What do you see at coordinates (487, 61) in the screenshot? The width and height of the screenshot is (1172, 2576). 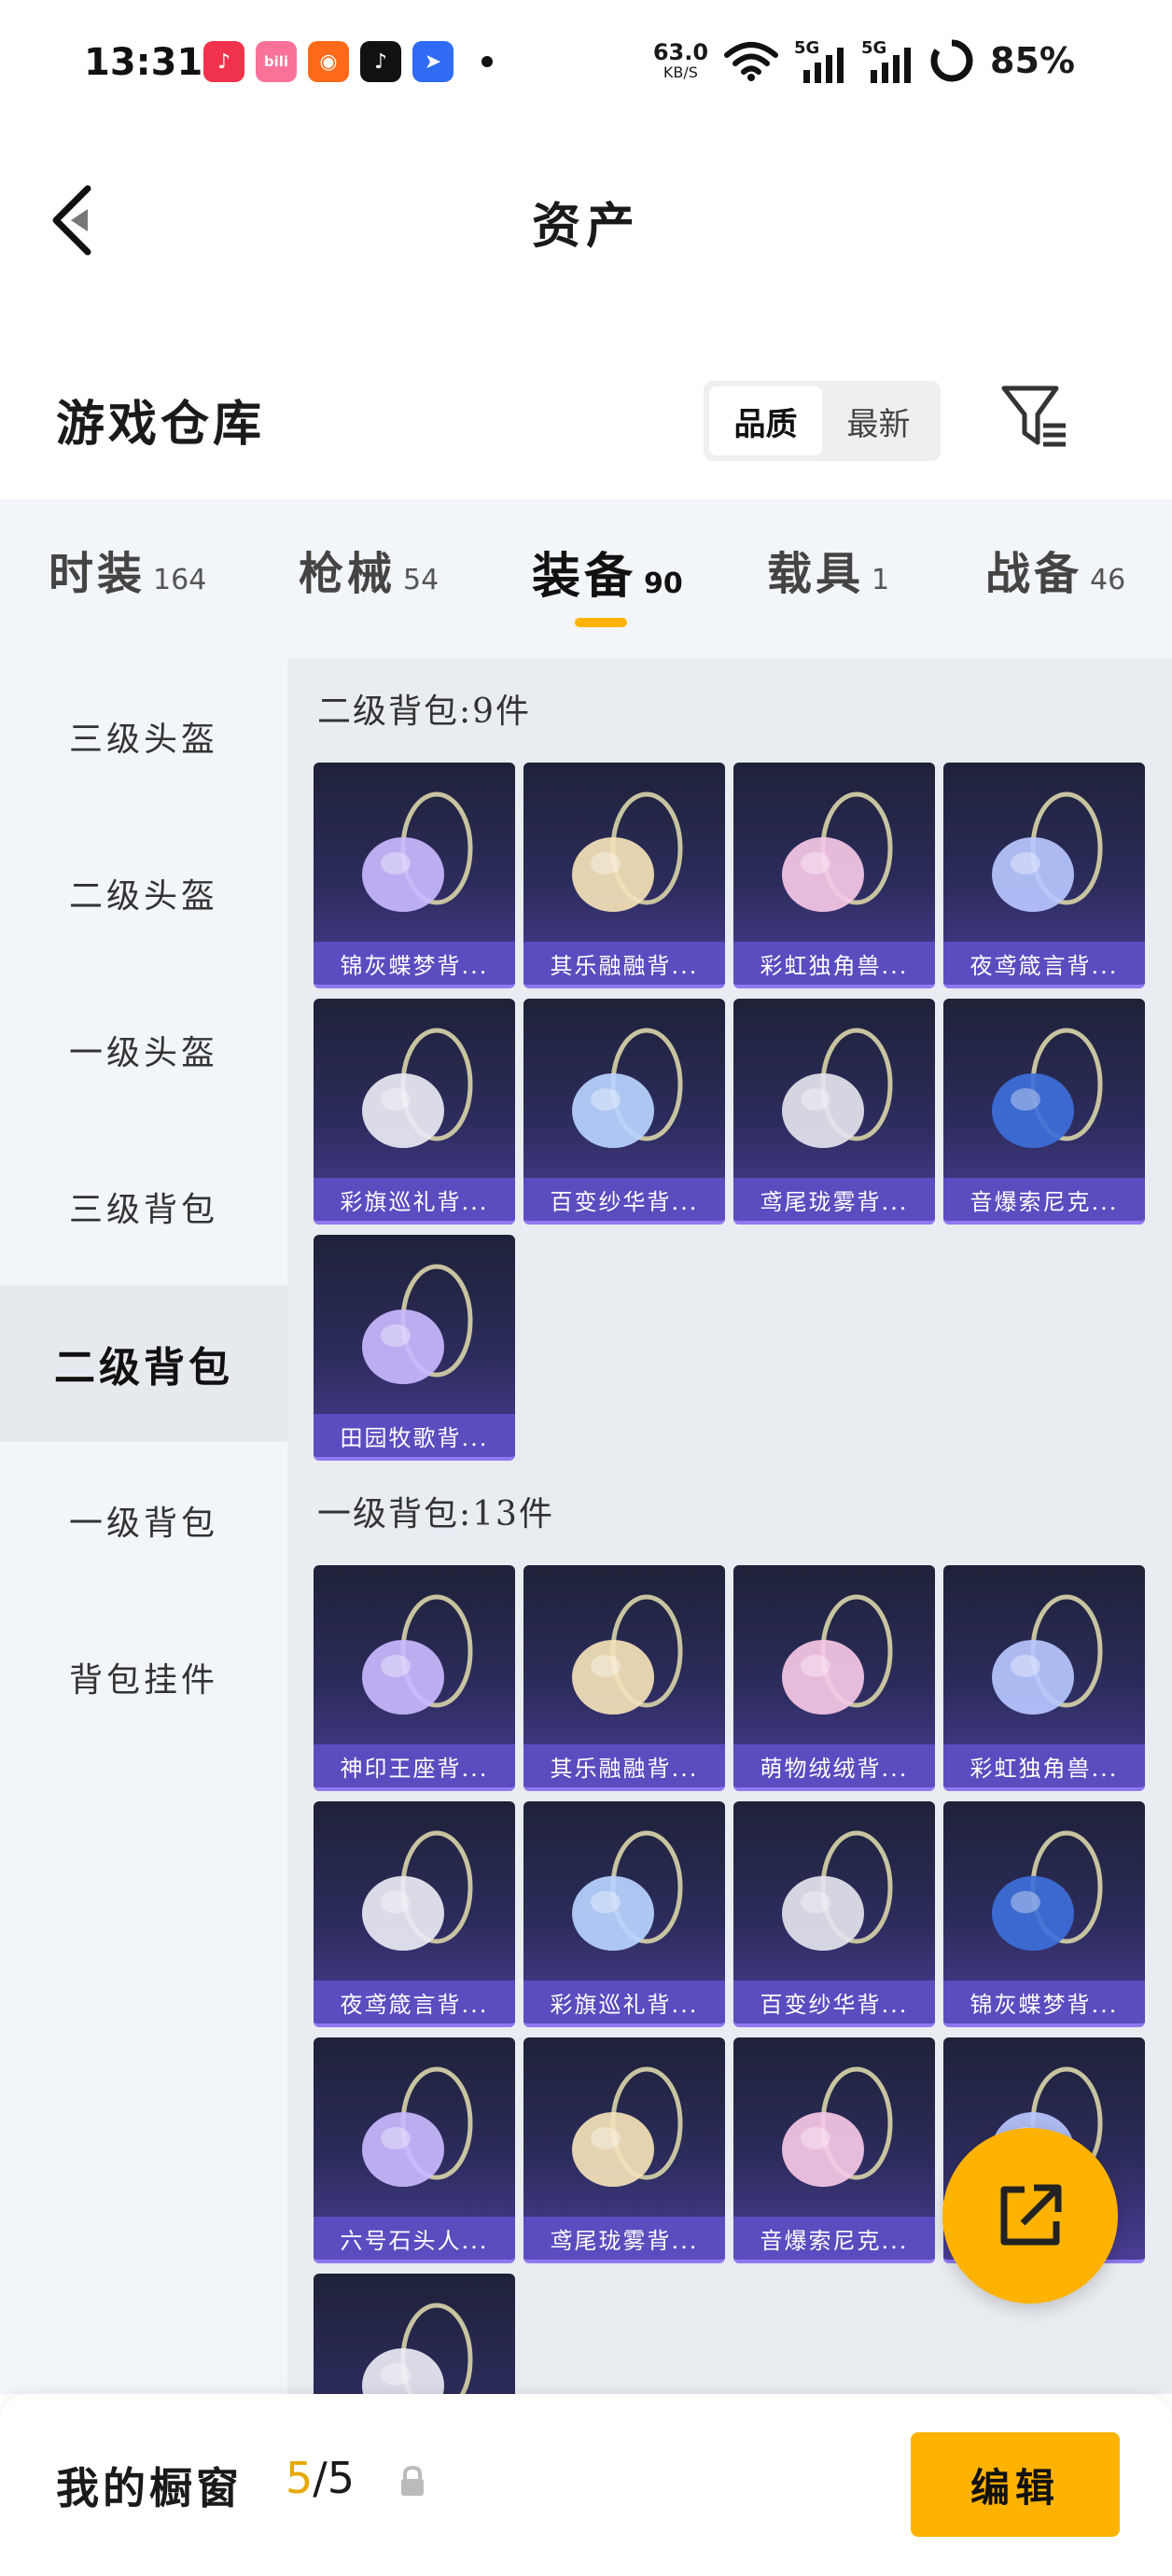 I see `notification-dot` at bounding box center [487, 61].